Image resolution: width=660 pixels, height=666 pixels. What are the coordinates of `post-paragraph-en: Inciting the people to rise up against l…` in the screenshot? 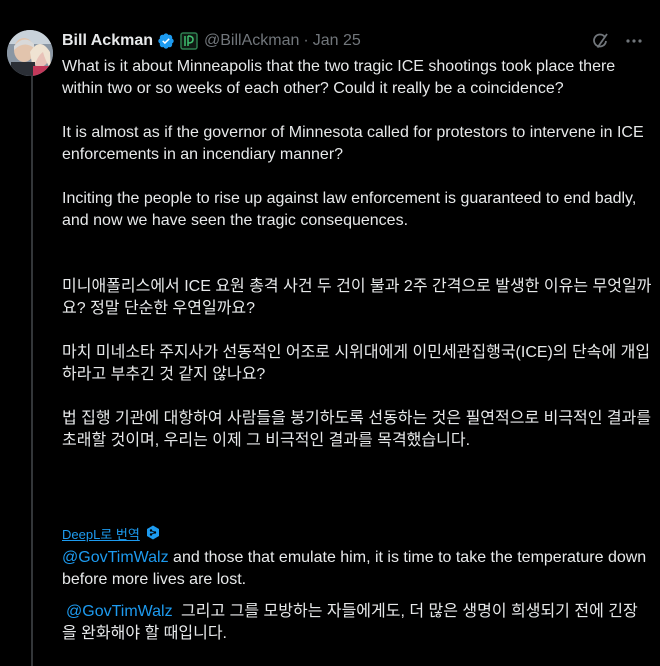 It's located at (349, 209).